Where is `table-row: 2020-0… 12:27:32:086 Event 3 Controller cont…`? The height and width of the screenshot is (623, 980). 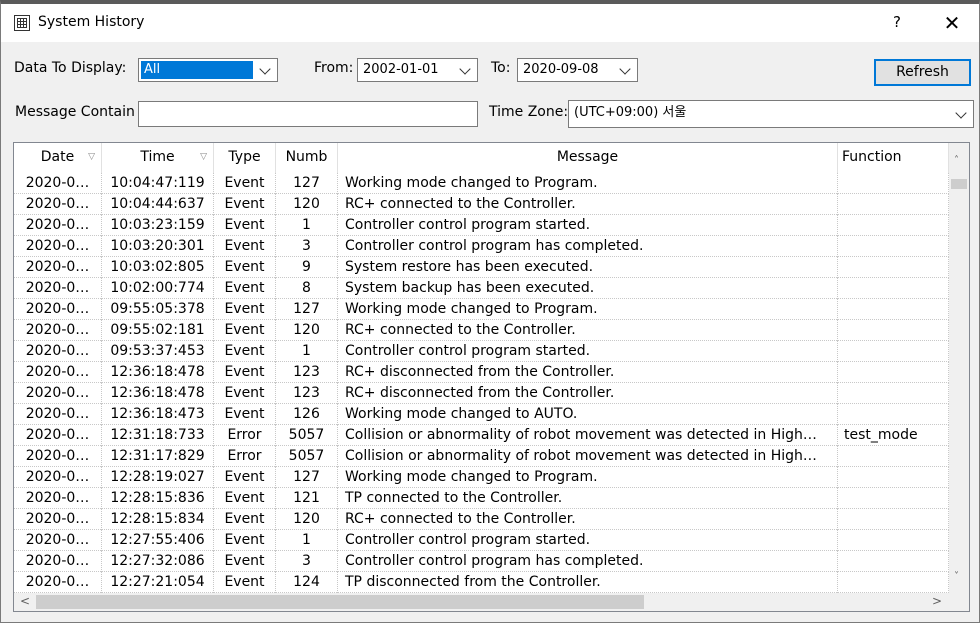
table-row: 2020-0… 12:27:32:086 Event 3 Controller cont… is located at coordinates (481, 561).